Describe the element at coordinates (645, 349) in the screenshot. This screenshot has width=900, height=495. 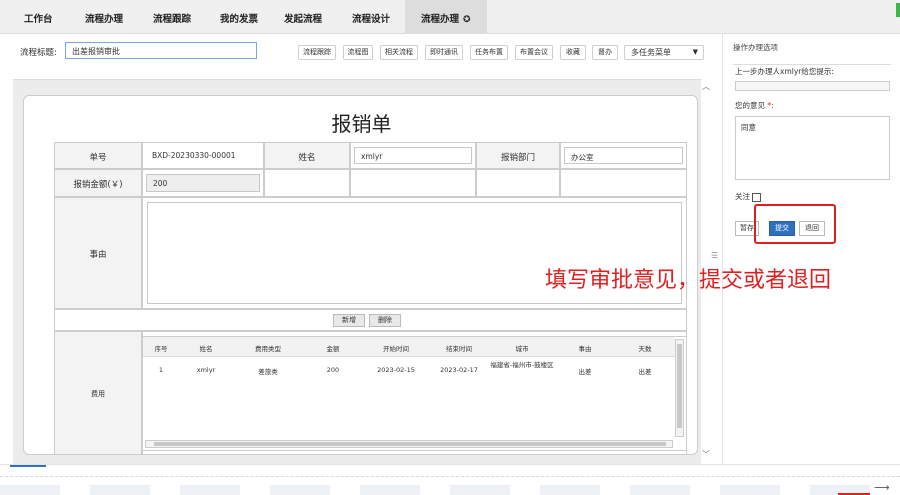
I see `grid-col-header: 天数` at that location.